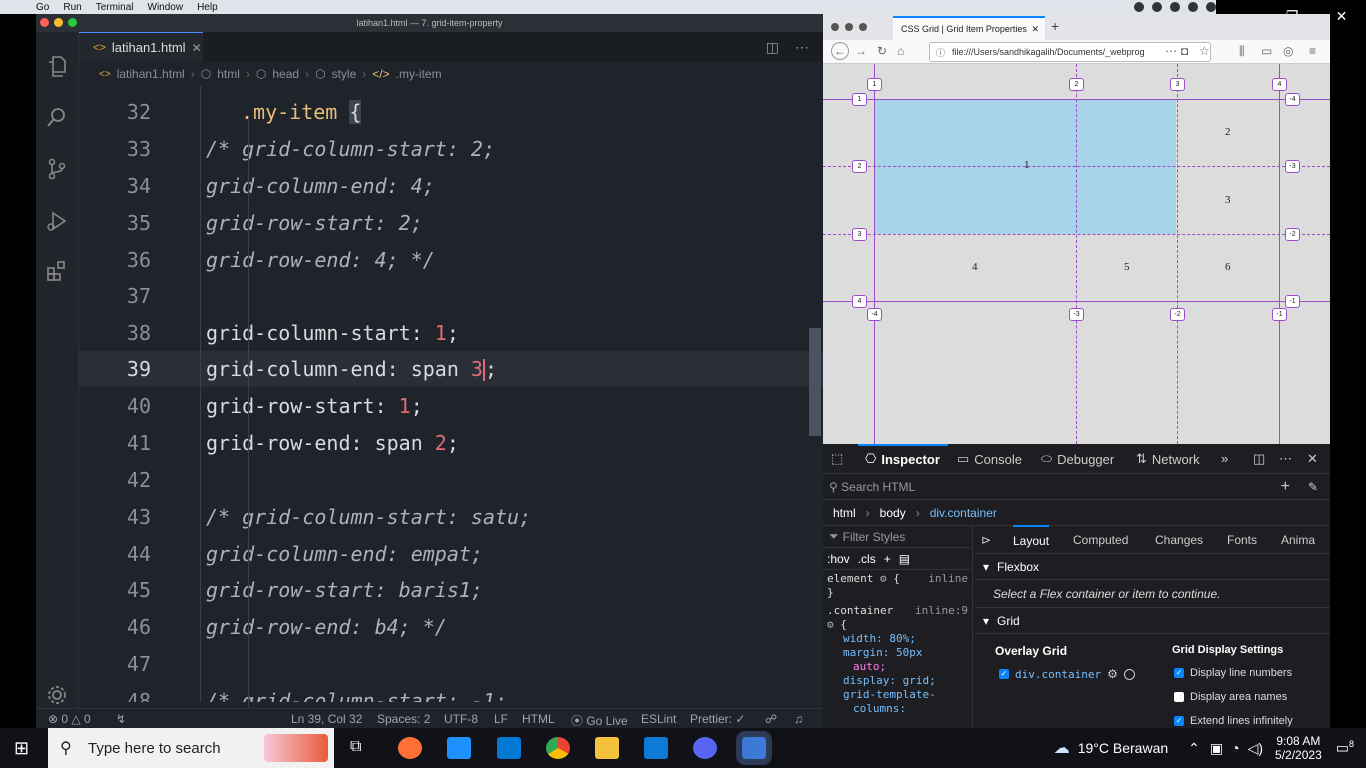 This screenshot has width=1366, height=768. Describe the element at coordinates (1152, 567) in the screenshot. I see `flexbox-section-header: ▾ Flexbox` at that location.